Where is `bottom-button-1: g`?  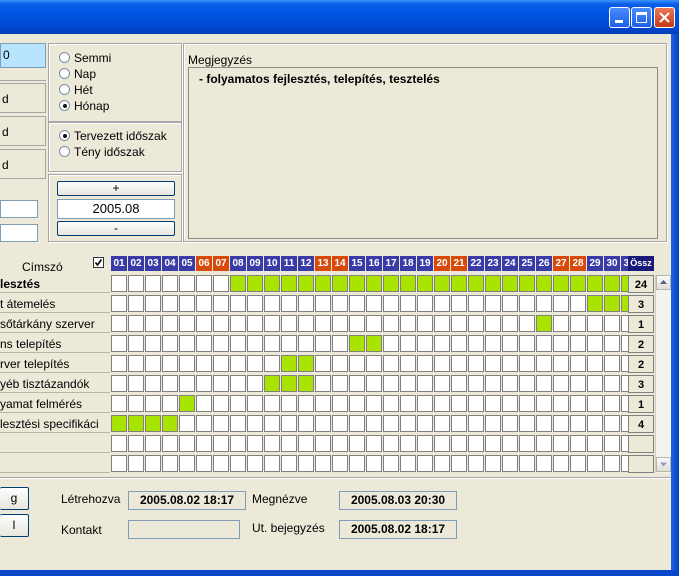
bottom-button-1: g is located at coordinates (14, 498).